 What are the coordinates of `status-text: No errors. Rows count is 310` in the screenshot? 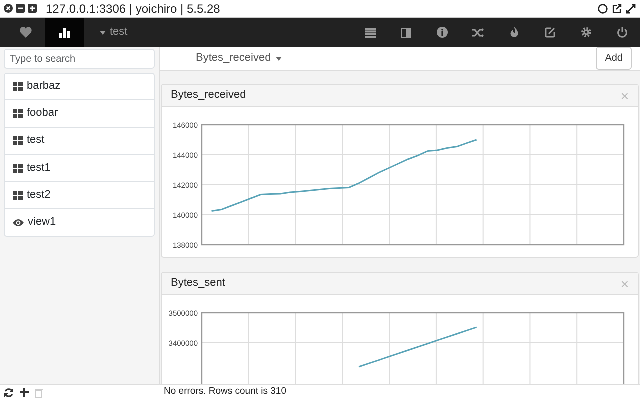 It's located at (225, 392).